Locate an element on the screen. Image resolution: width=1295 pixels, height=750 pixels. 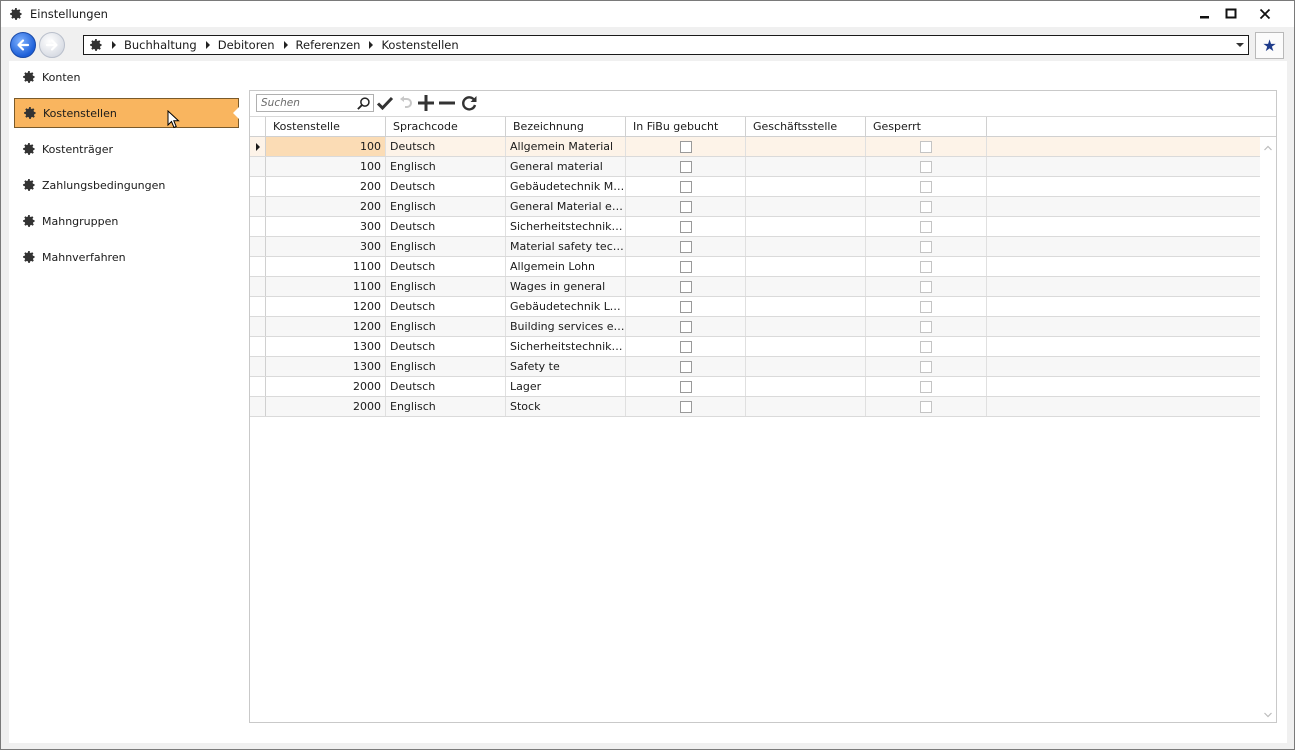
column-header-geschaeftsstelle: Geschäftsstelle is located at coordinates (806, 127).